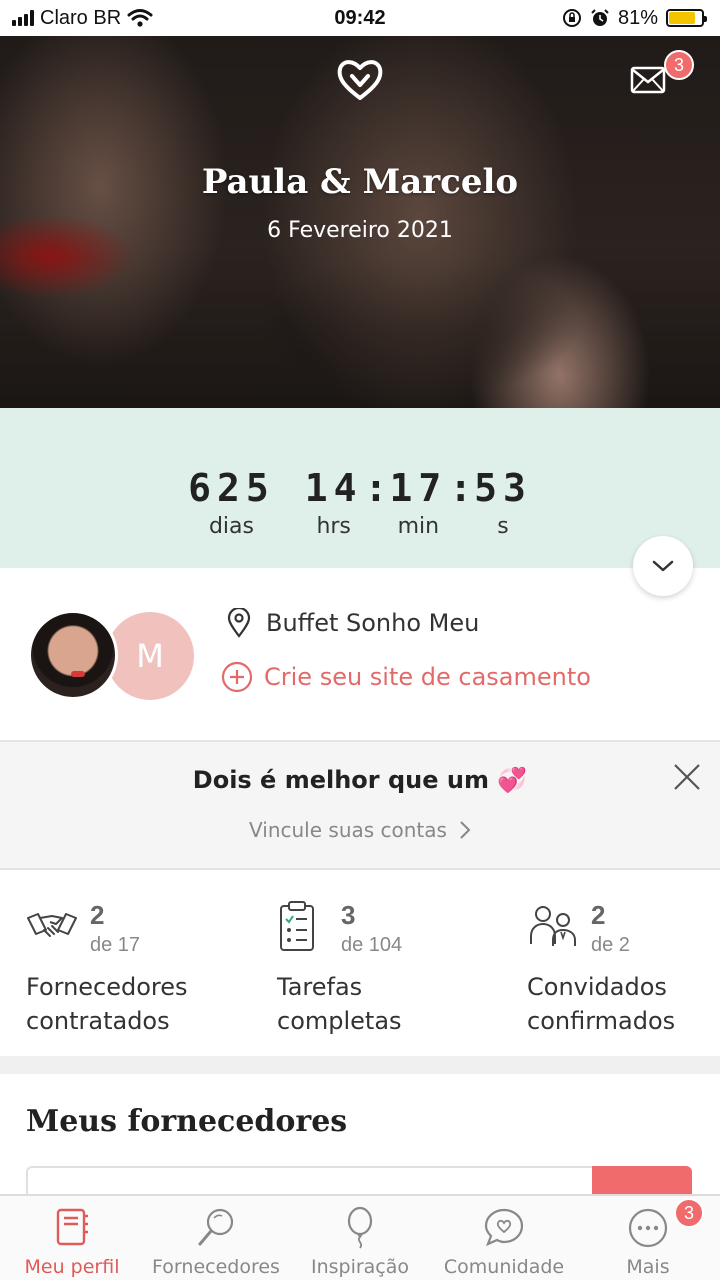 This screenshot has width=720, height=1280. What do you see at coordinates (427, 677) in the screenshot?
I see `create-site-label: Crie seu site de casamento` at bounding box center [427, 677].